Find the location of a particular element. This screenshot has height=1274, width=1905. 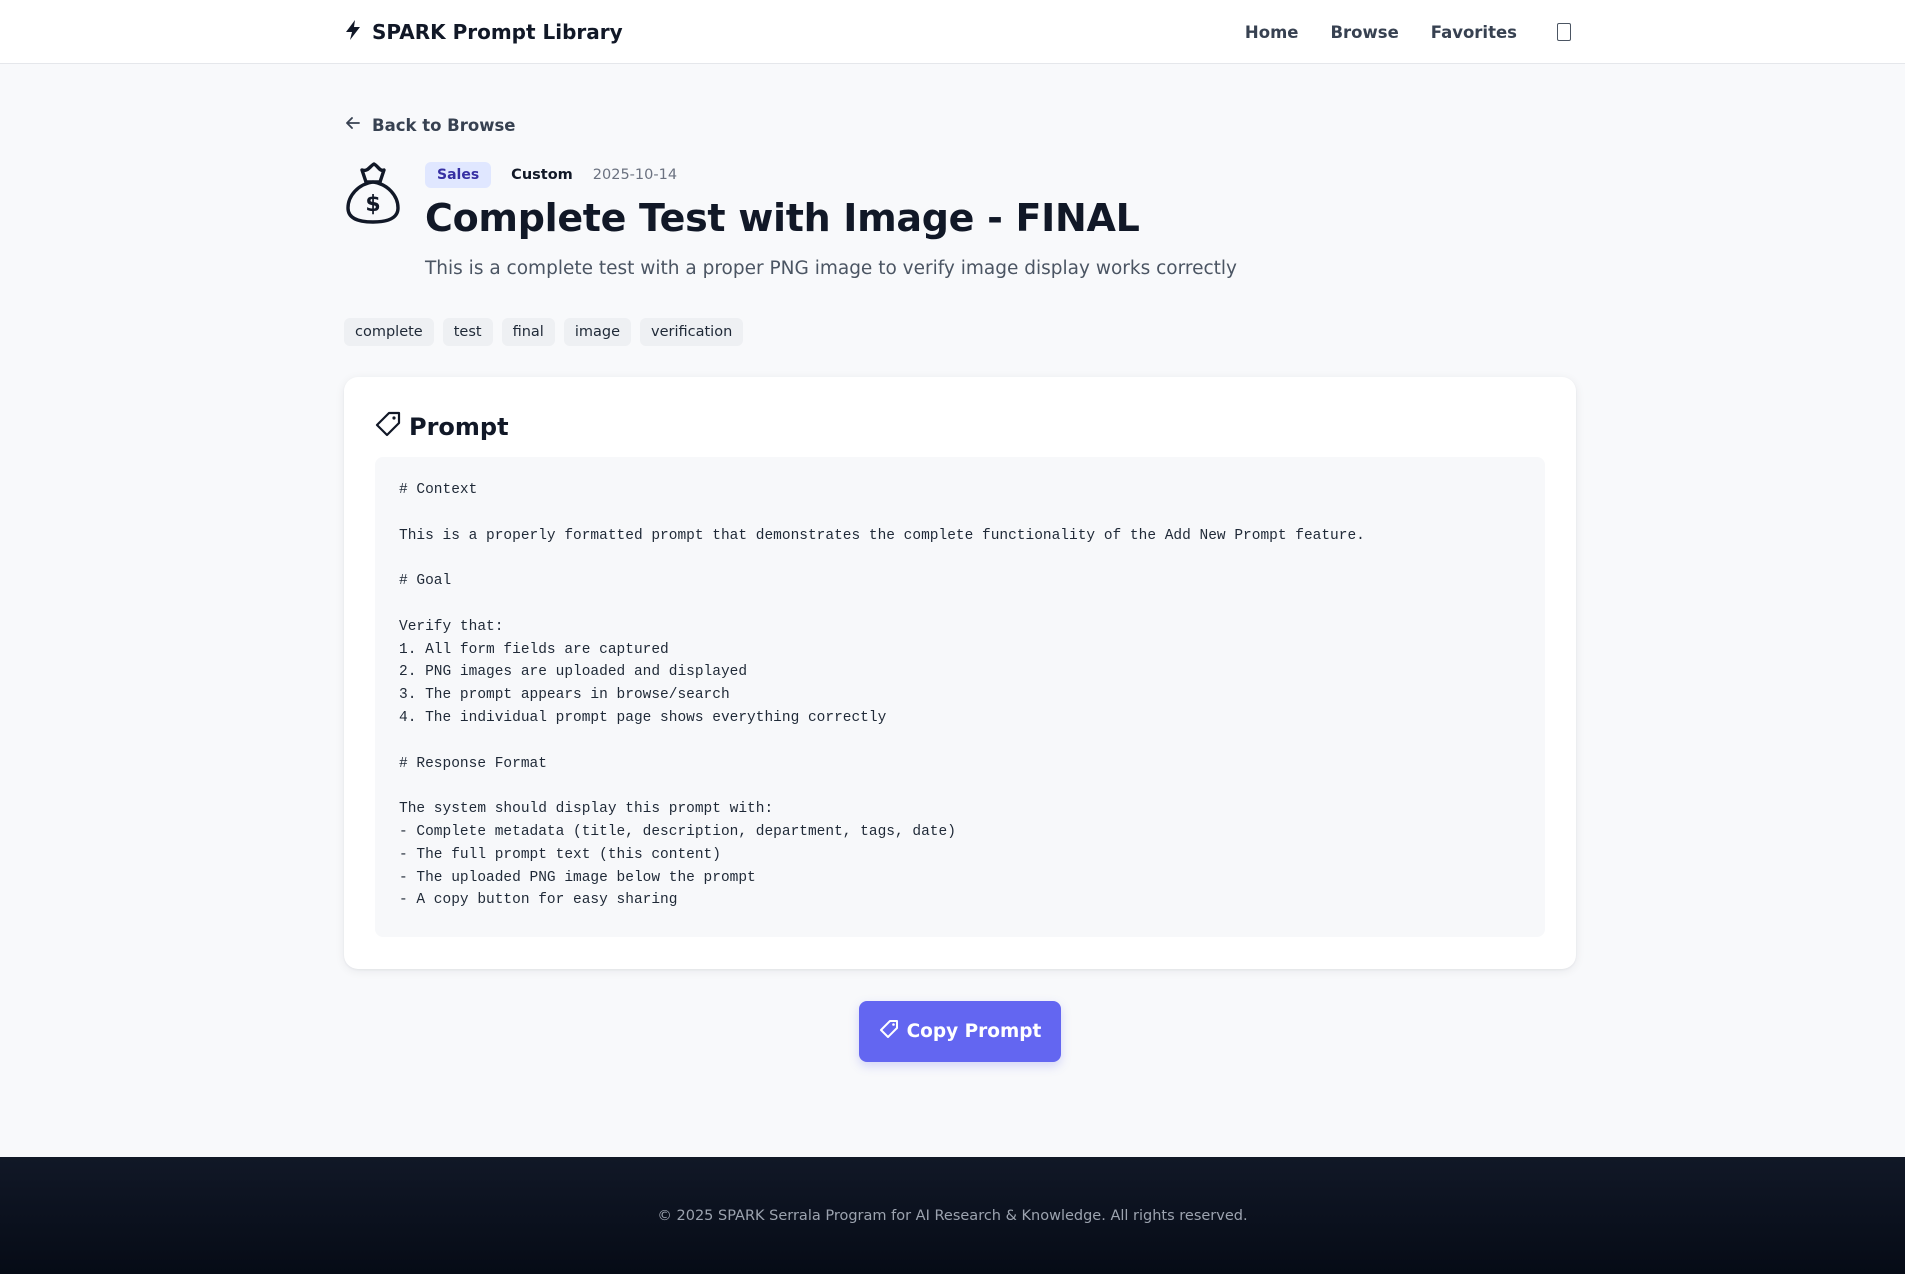

tag-chip: image is located at coordinates (597, 332).